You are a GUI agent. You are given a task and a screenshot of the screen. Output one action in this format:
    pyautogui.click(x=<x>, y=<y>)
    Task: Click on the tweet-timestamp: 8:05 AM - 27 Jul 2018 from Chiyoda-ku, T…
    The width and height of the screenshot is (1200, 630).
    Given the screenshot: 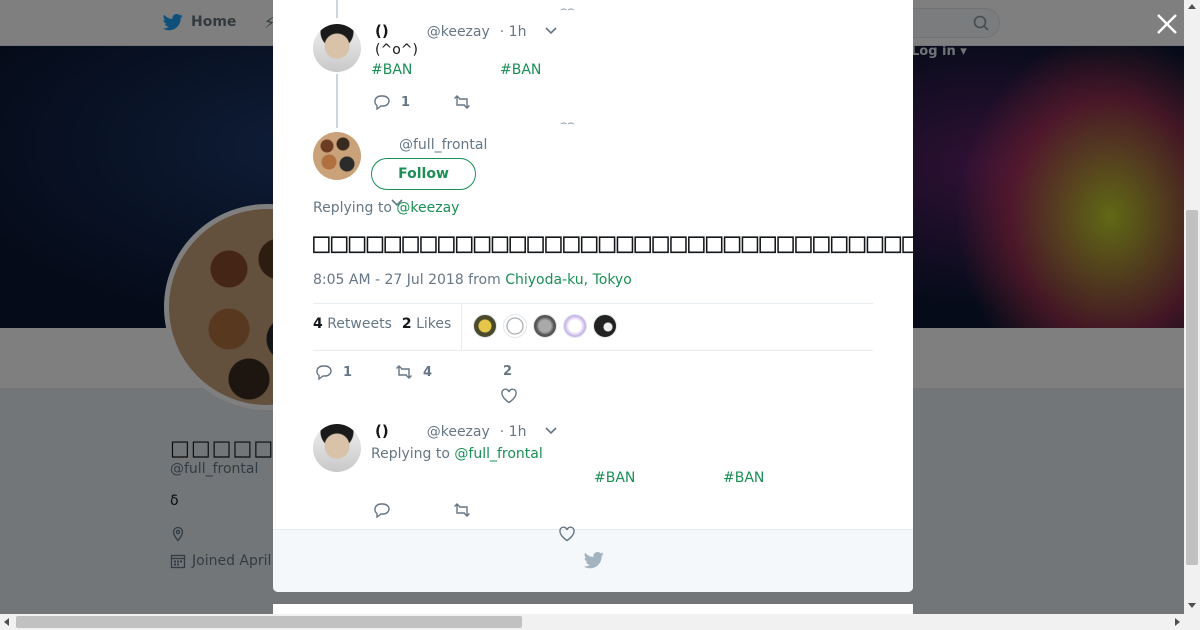 What is the action you would take?
    pyautogui.click(x=472, y=280)
    